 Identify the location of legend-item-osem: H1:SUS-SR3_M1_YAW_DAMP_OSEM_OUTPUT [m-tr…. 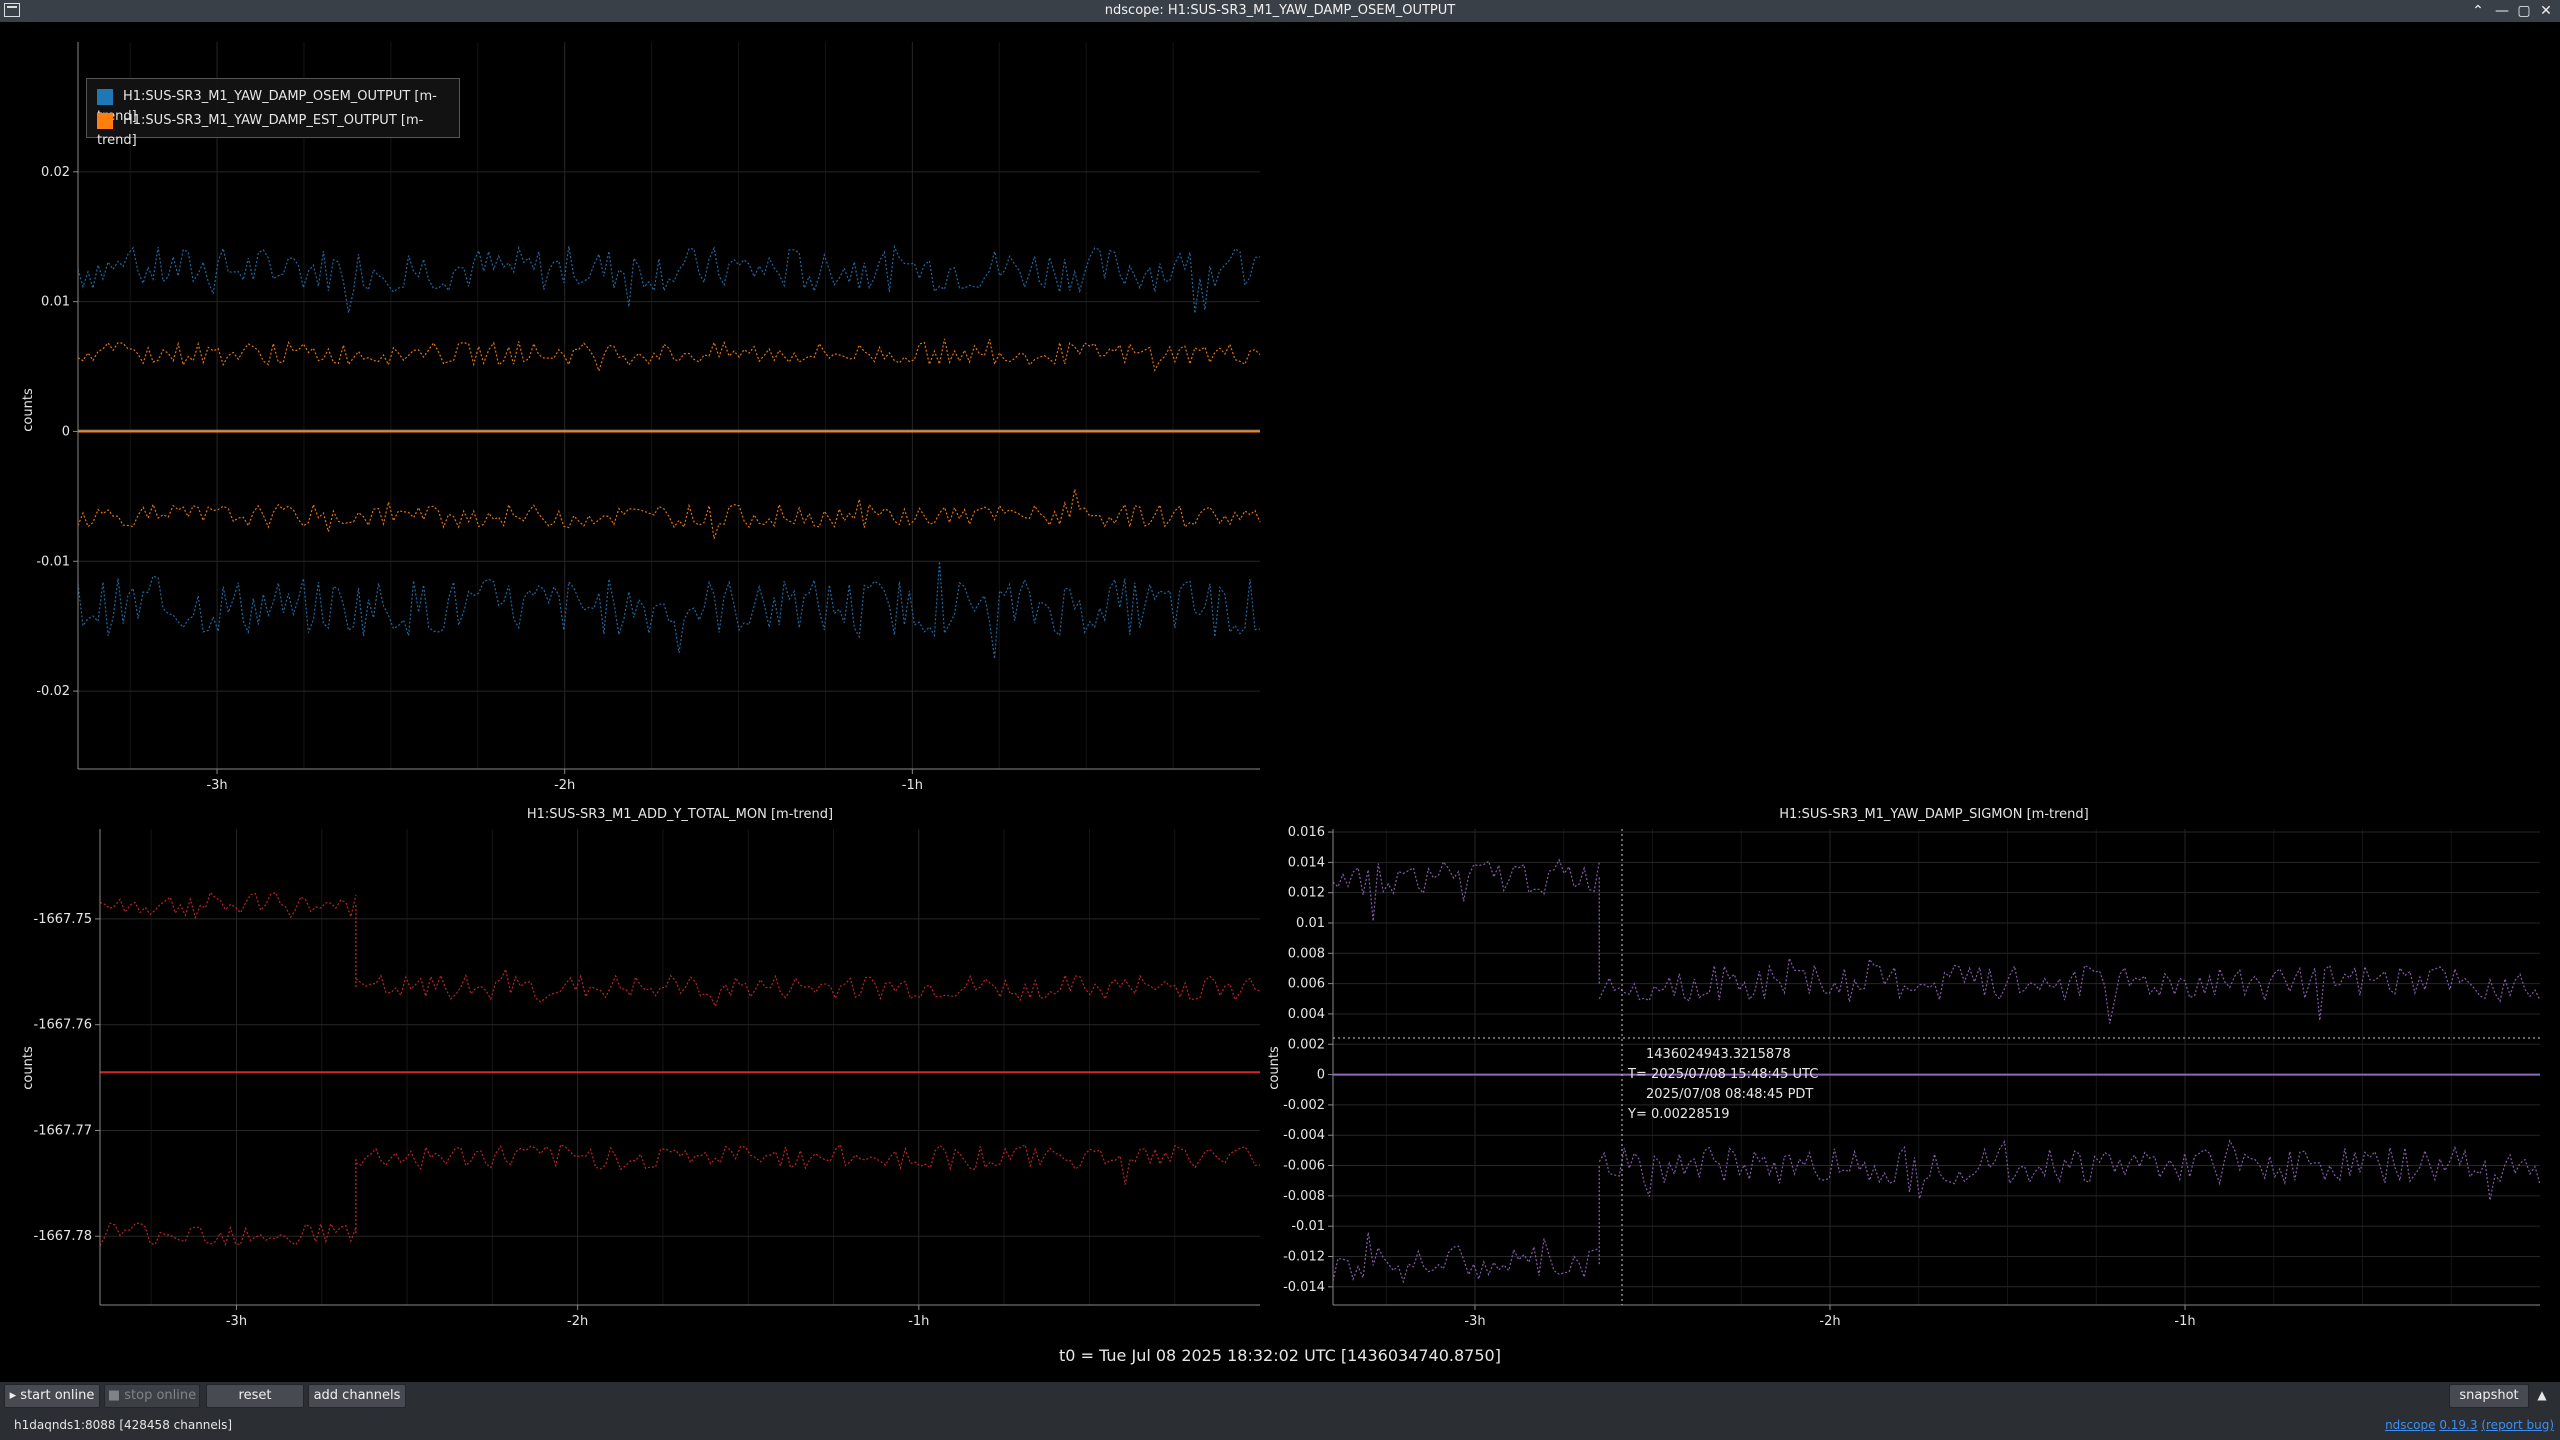
(278, 105).